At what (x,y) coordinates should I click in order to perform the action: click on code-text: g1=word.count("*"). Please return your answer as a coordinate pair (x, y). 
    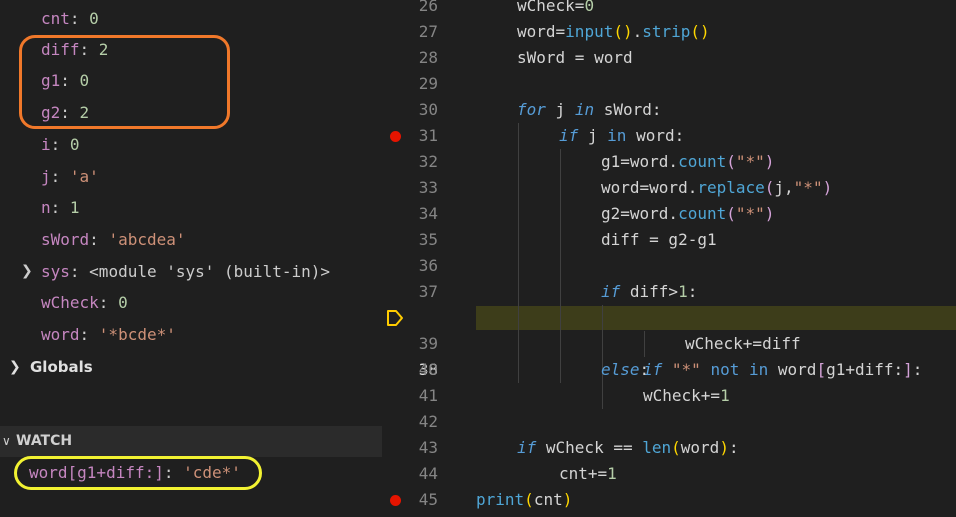
    Looking at the image, I should click on (688, 161).